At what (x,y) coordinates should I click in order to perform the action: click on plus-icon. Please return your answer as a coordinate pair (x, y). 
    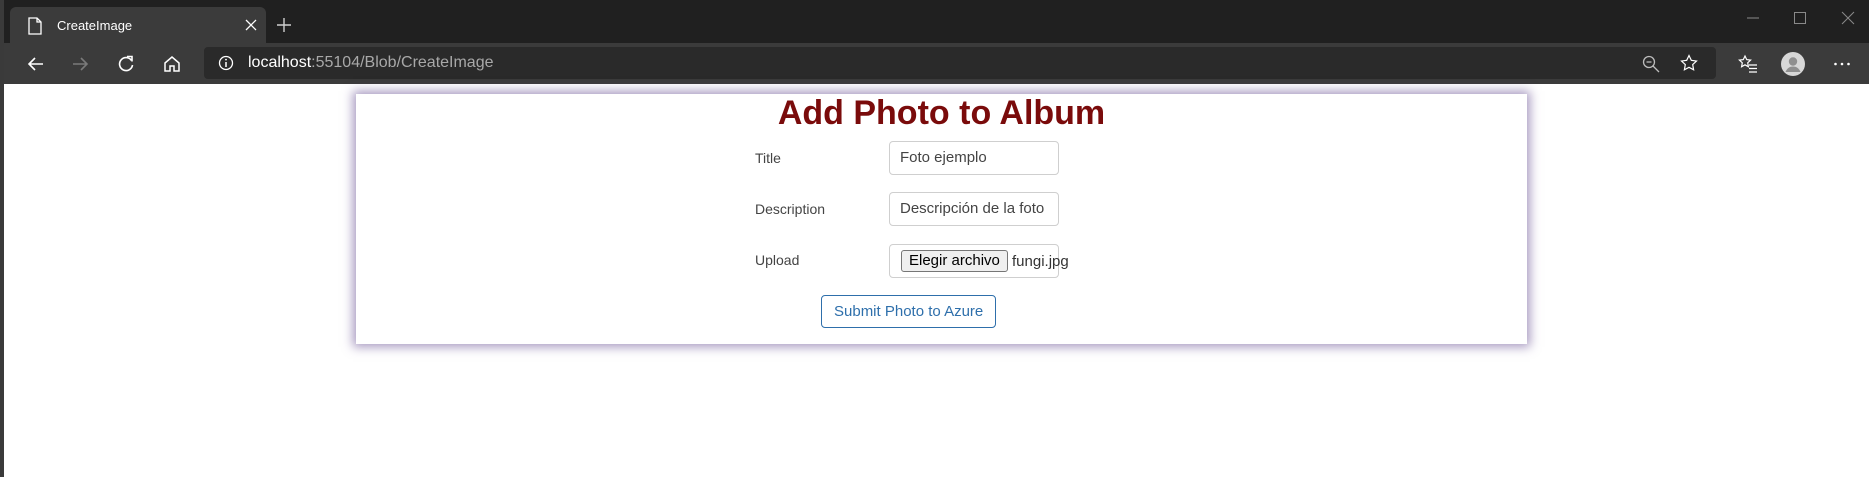
    Looking at the image, I should click on (284, 25).